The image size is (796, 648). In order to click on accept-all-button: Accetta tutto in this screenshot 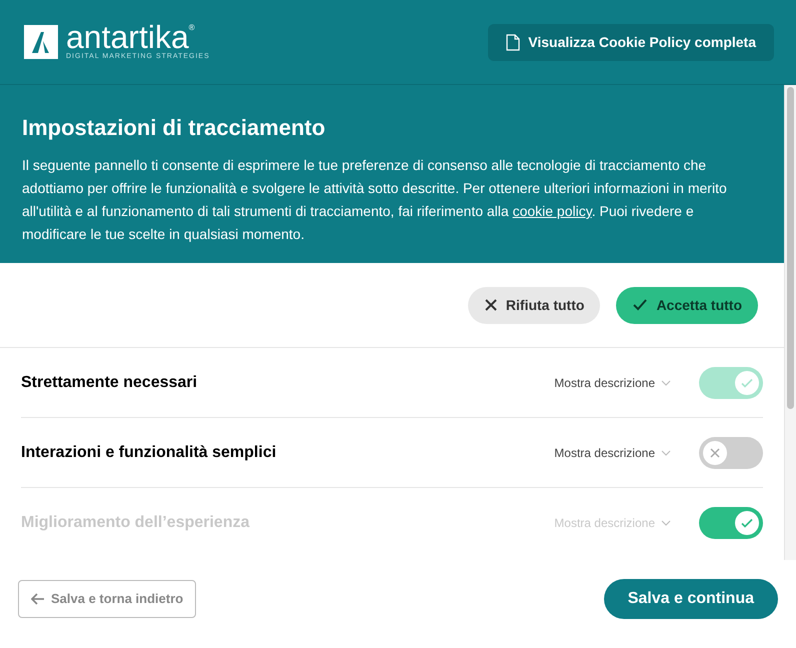, I will do `click(687, 305)`.